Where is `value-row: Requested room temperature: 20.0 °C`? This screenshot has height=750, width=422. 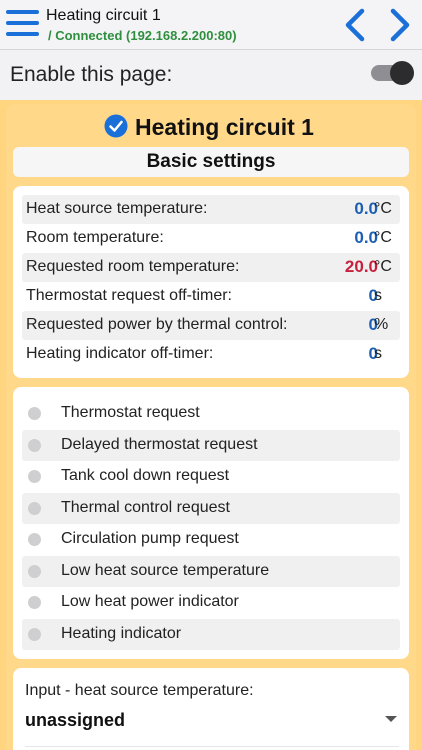
value-row: Requested room temperature: 20.0 °C is located at coordinates (211, 267).